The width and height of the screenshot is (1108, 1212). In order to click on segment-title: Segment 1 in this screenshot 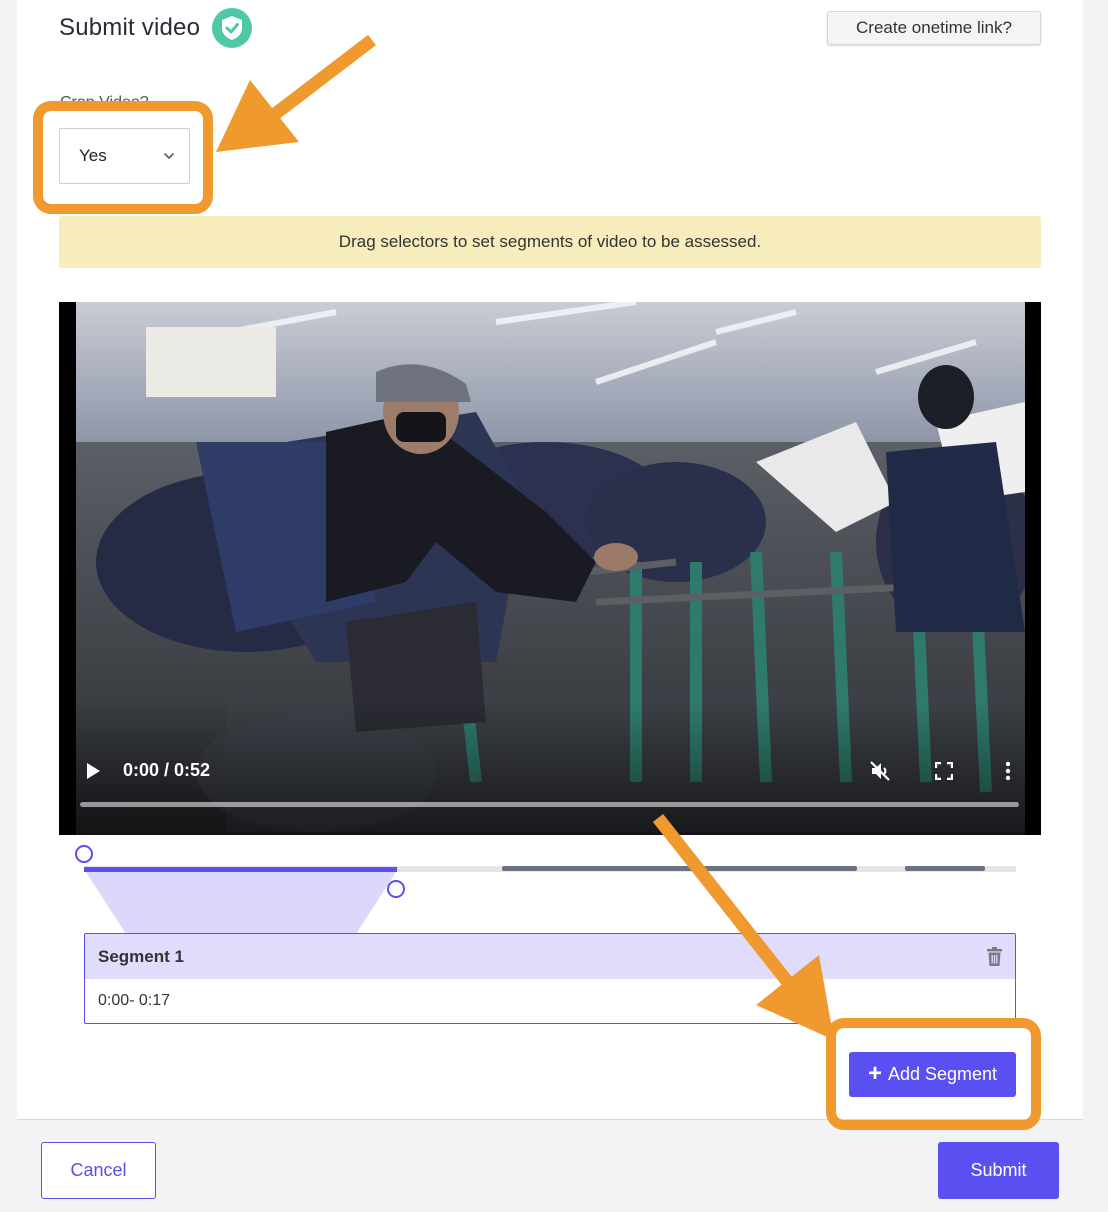, I will do `click(141, 956)`.